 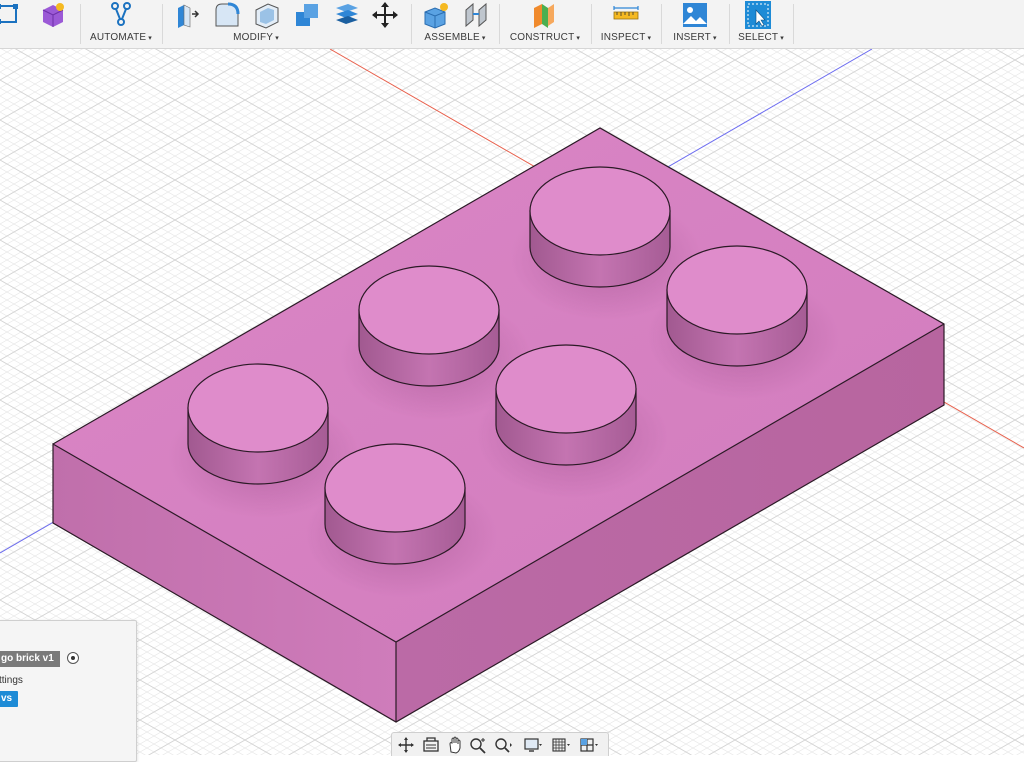 I want to click on browser-panel: go brick v1 ttings vs, so click(x=68, y=691).